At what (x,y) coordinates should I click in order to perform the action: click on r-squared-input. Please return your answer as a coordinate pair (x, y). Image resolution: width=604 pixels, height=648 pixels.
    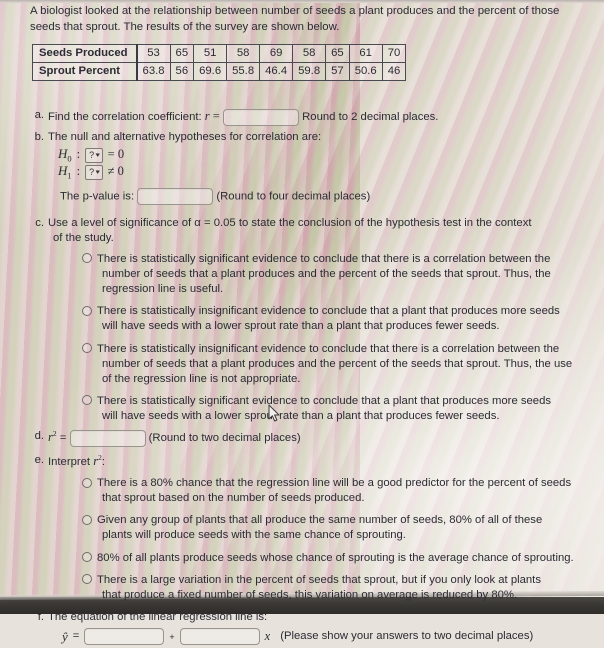
    Looking at the image, I should click on (107, 438).